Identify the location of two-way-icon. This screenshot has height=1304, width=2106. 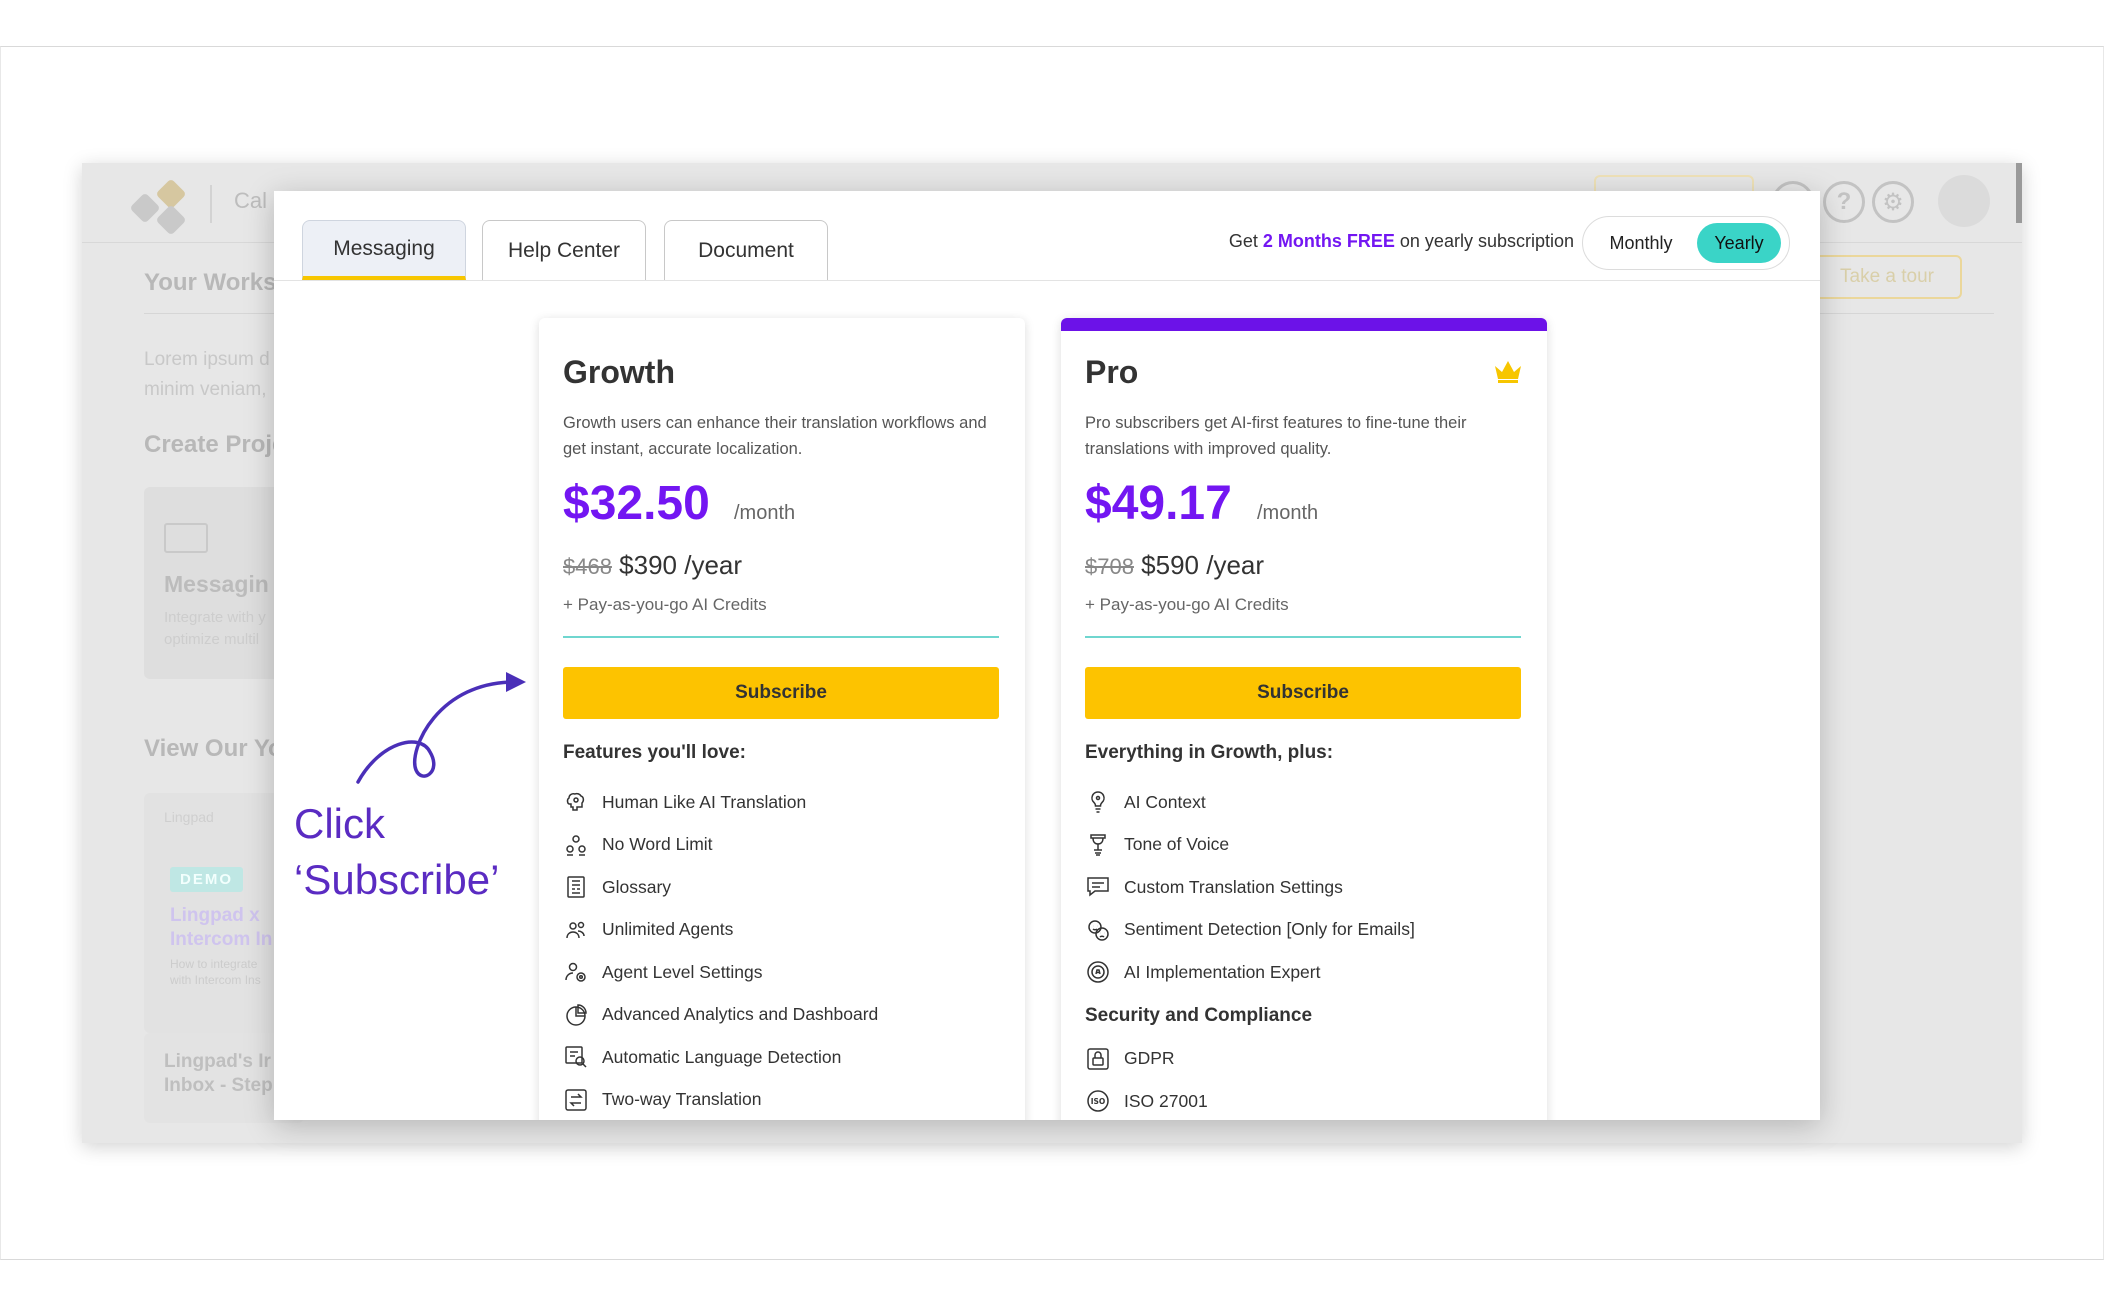
(576, 1100).